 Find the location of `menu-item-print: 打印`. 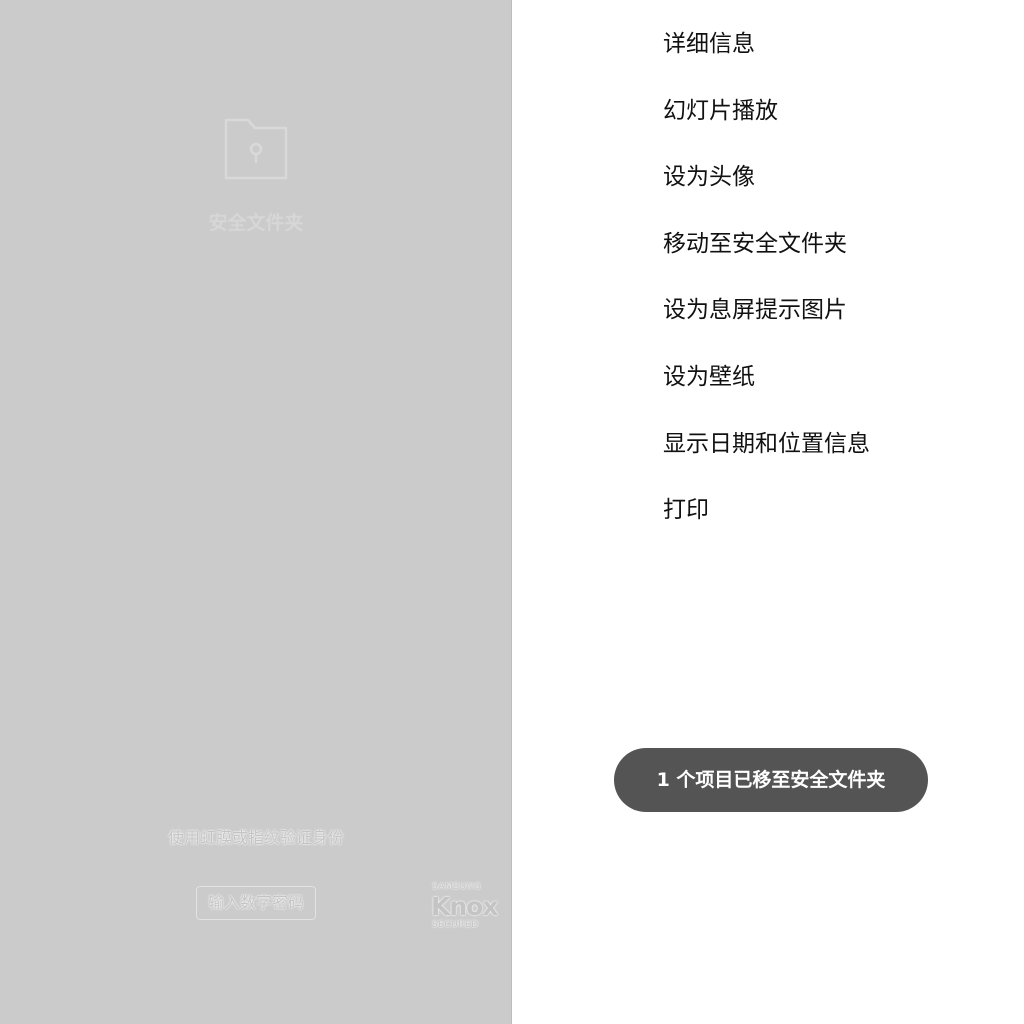

menu-item-print: 打印 is located at coordinates (833, 525).